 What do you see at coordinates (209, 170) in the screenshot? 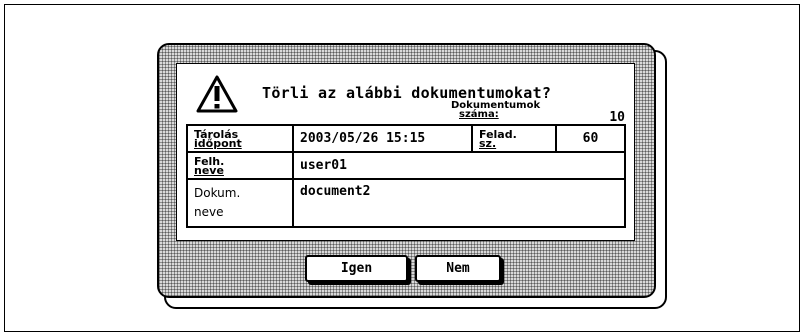
I see `user-name-label-line2: neve` at bounding box center [209, 170].